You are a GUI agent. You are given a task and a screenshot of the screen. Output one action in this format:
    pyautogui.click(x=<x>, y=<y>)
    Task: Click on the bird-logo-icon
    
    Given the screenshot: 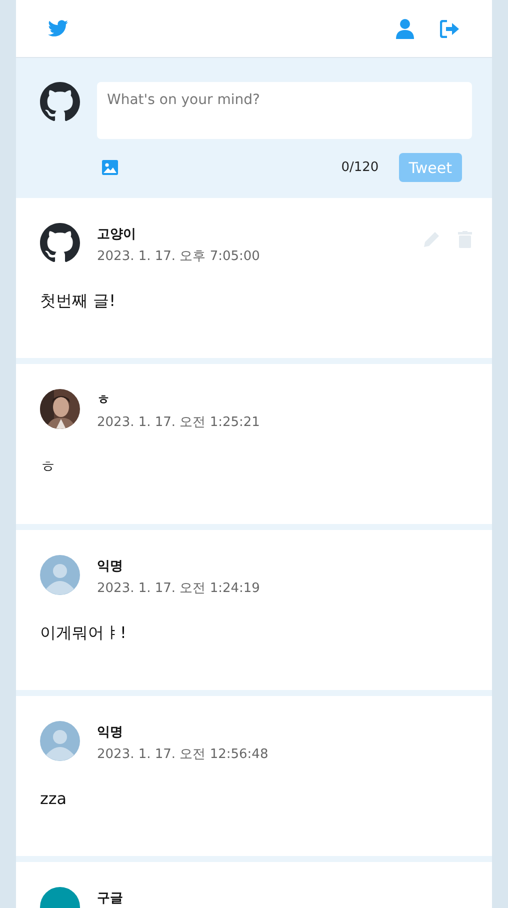 What is the action you would take?
    pyautogui.click(x=58, y=28)
    